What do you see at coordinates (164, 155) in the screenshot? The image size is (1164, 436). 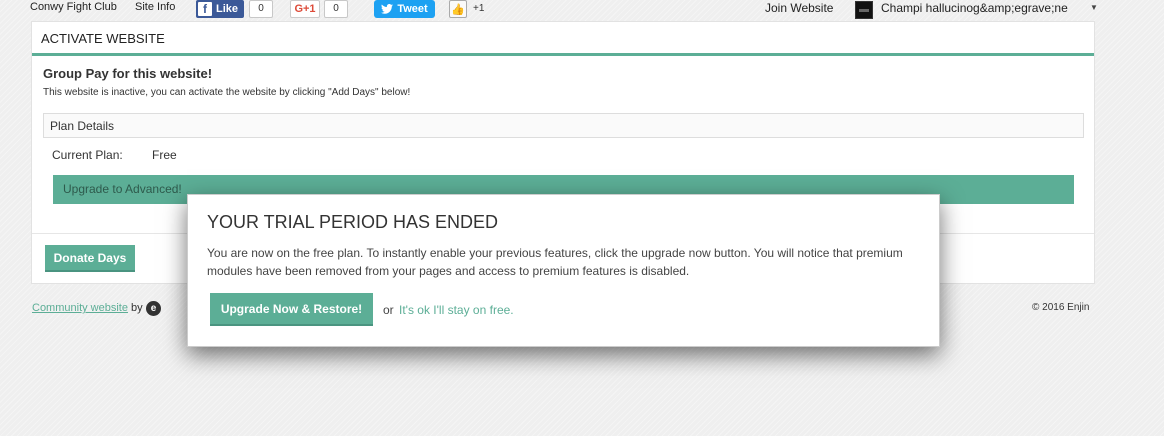 I see `current-plan-value: Free` at bounding box center [164, 155].